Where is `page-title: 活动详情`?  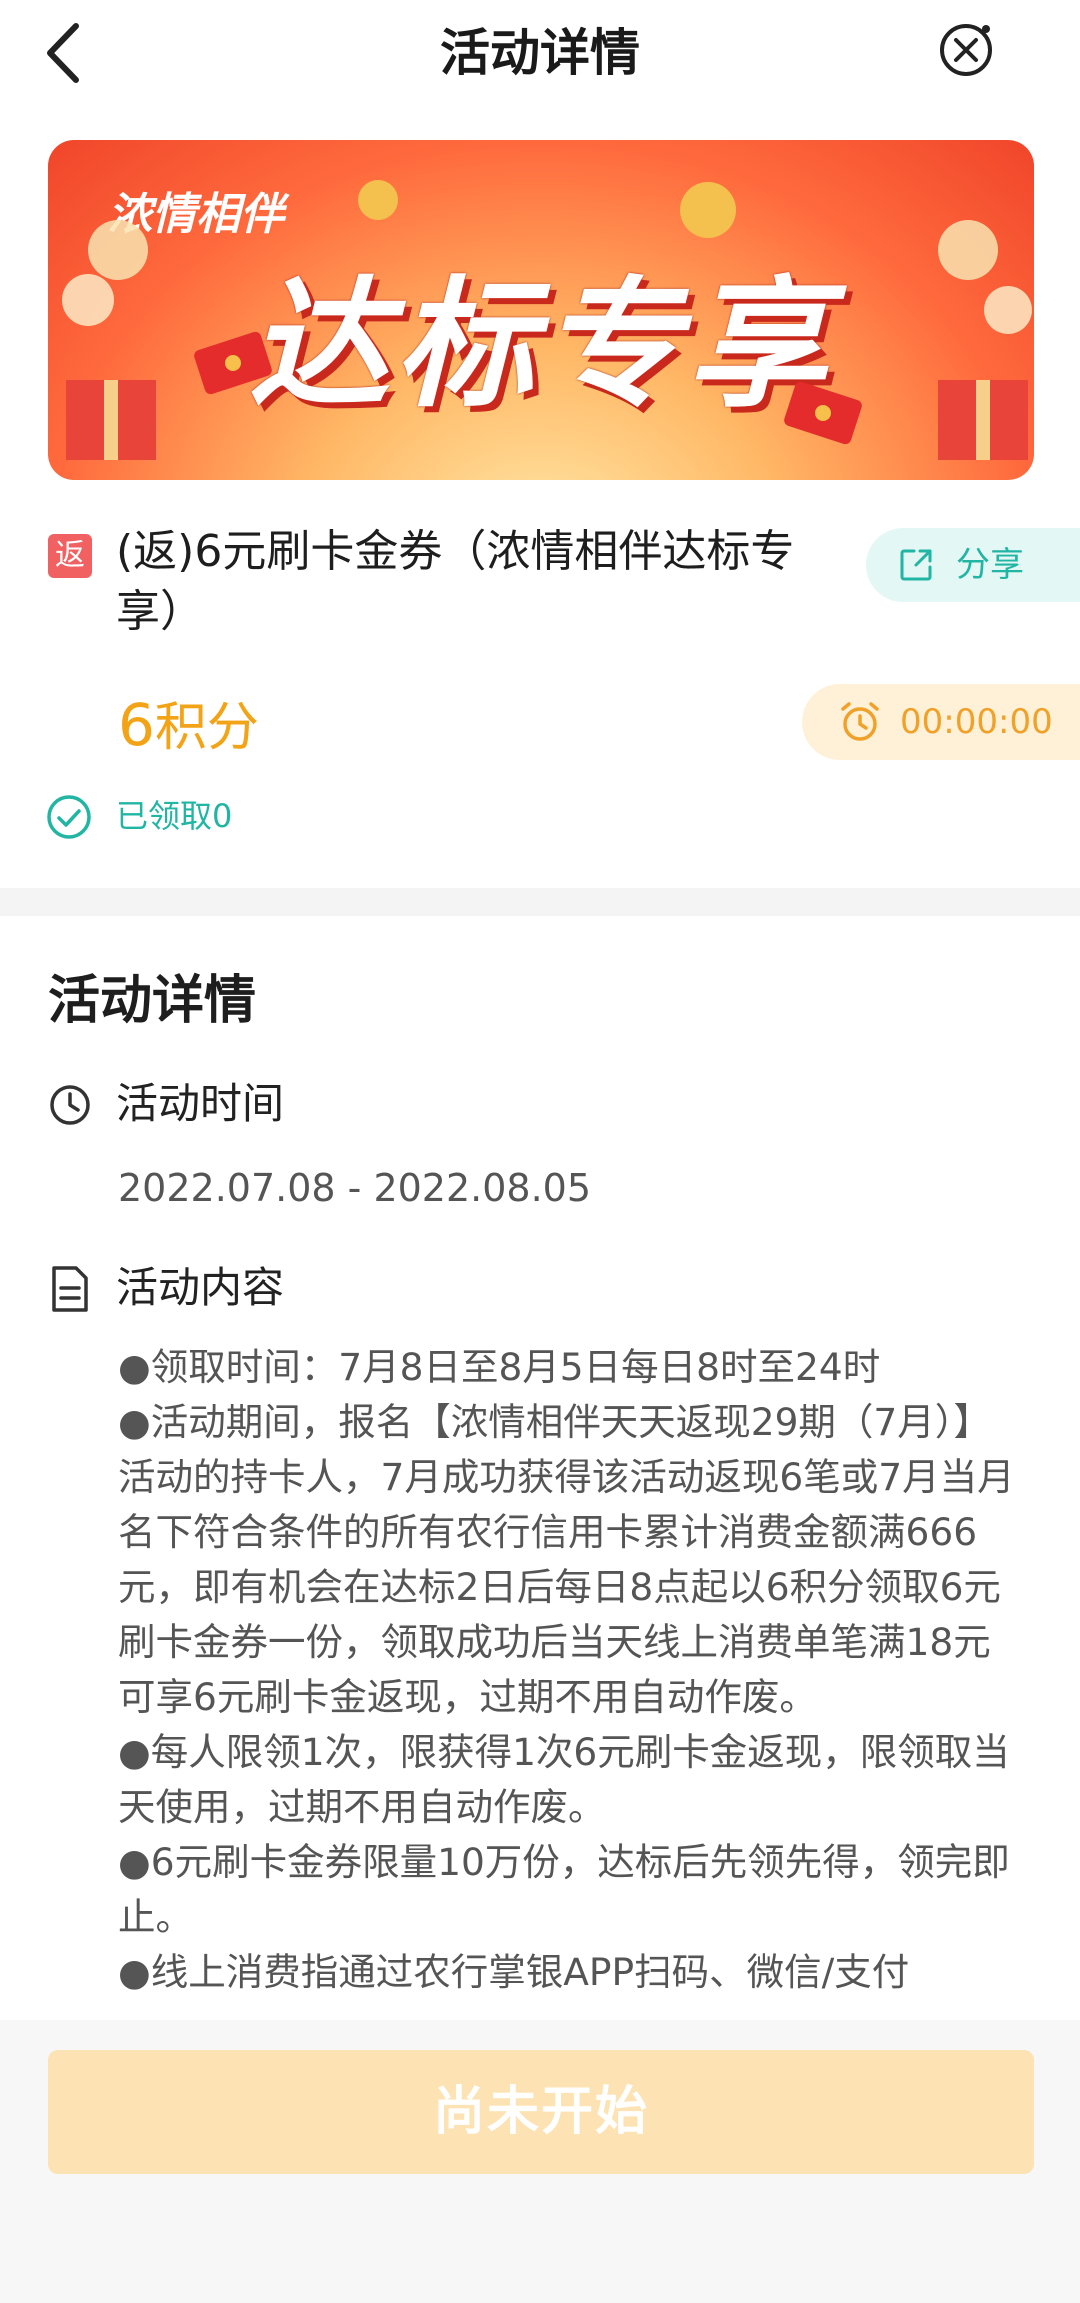 page-title: 活动详情 is located at coordinates (540, 53).